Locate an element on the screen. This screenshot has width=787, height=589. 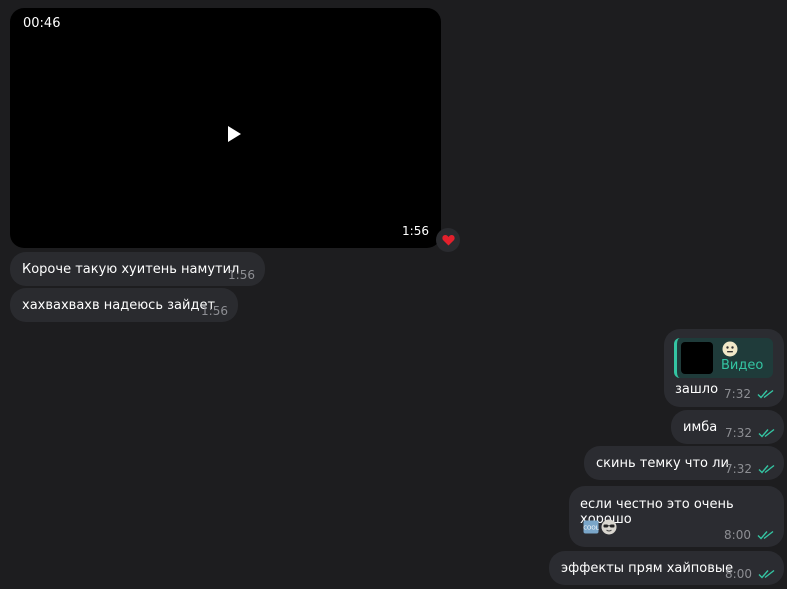
message-text: эффекты прям хайповые is located at coordinates (647, 568).